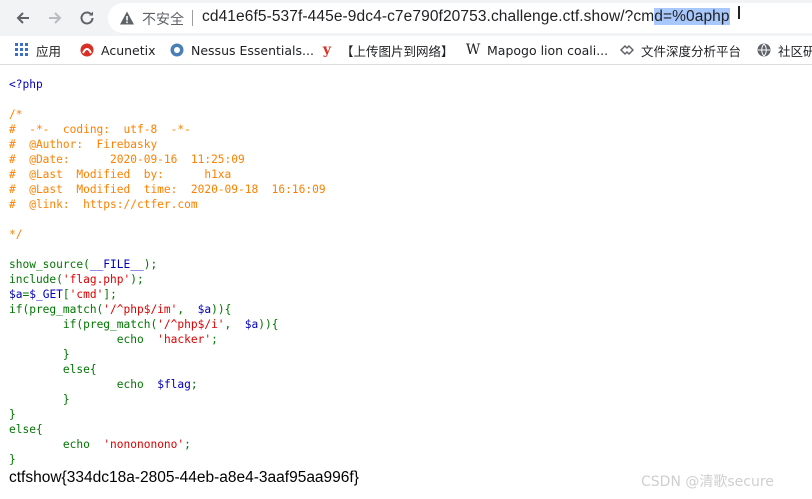 The width and height of the screenshot is (812, 499). What do you see at coordinates (627, 50) in the screenshot?
I see `analysis-icon` at bounding box center [627, 50].